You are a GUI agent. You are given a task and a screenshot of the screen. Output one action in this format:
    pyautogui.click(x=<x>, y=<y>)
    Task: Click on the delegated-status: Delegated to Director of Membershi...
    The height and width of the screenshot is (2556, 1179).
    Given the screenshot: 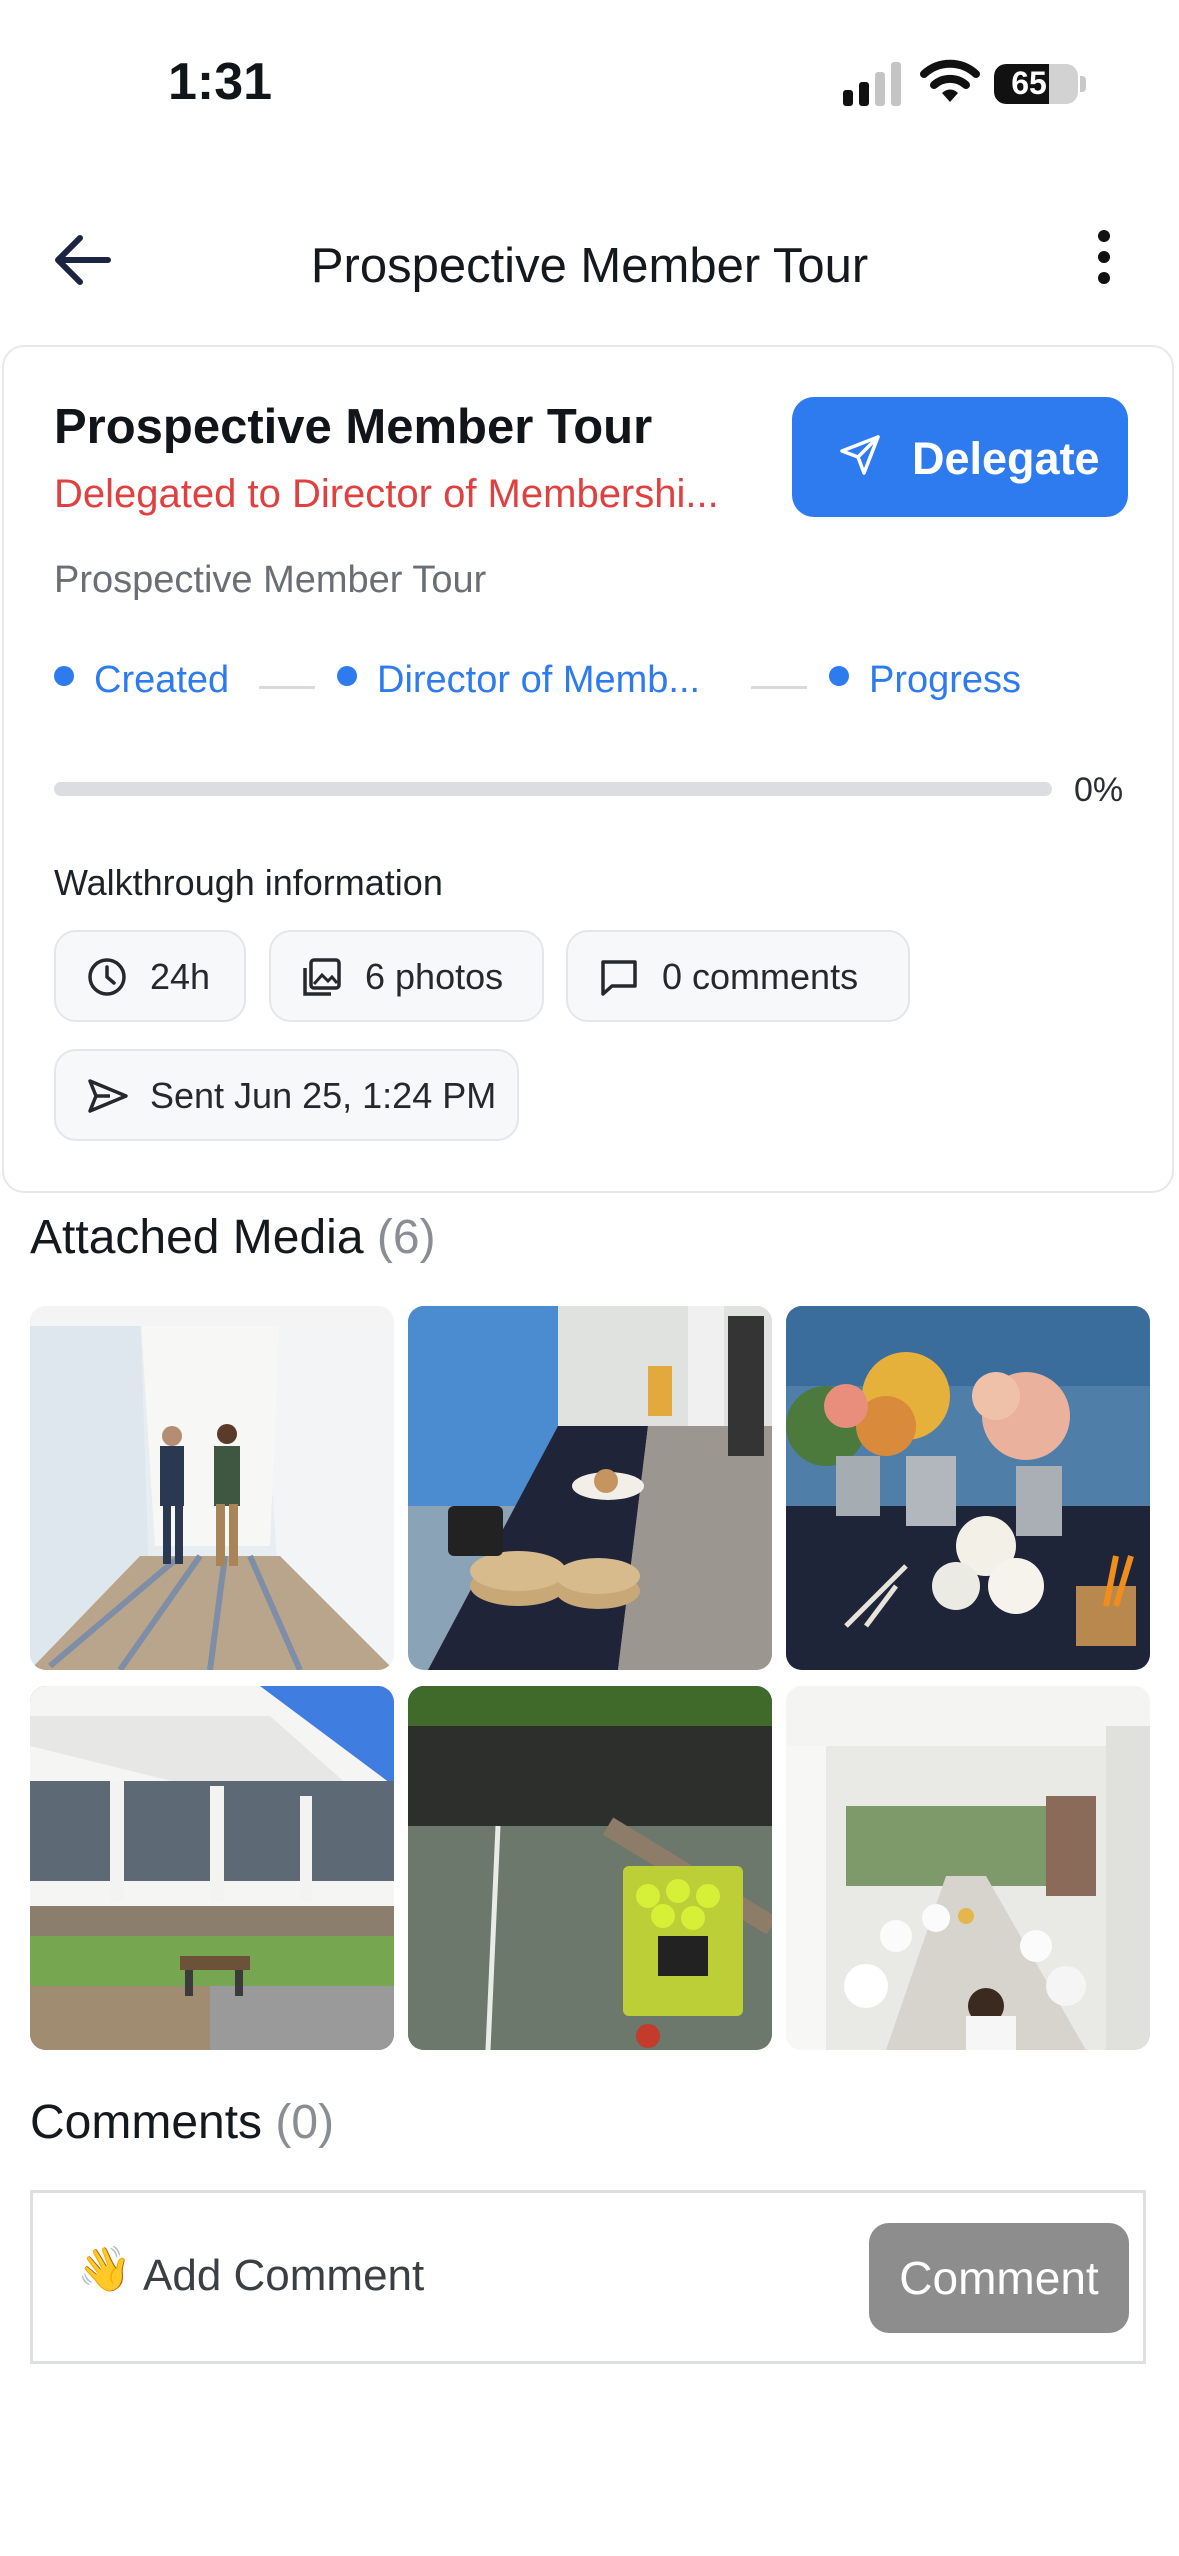 What is the action you would take?
    pyautogui.click(x=386, y=494)
    